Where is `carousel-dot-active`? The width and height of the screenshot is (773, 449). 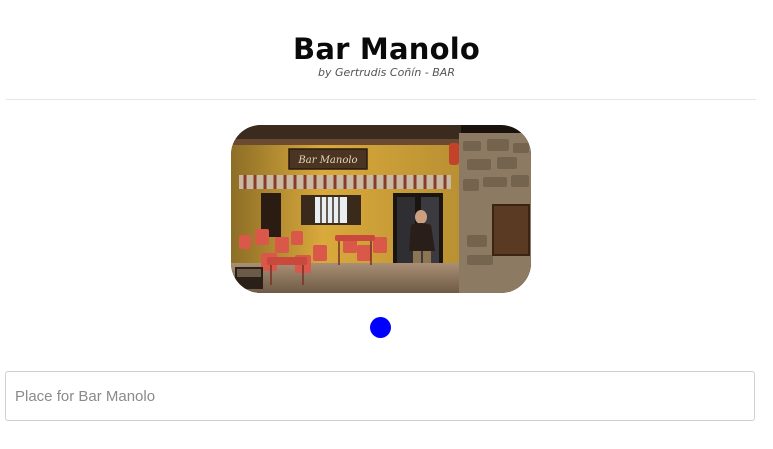 carousel-dot-active is located at coordinates (380, 327).